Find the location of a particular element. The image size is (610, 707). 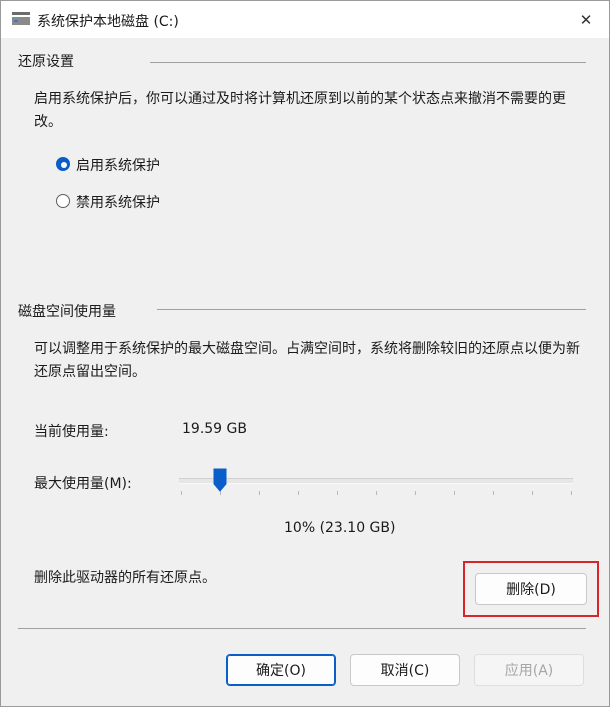

radio-unselected-icon is located at coordinates (63, 201).